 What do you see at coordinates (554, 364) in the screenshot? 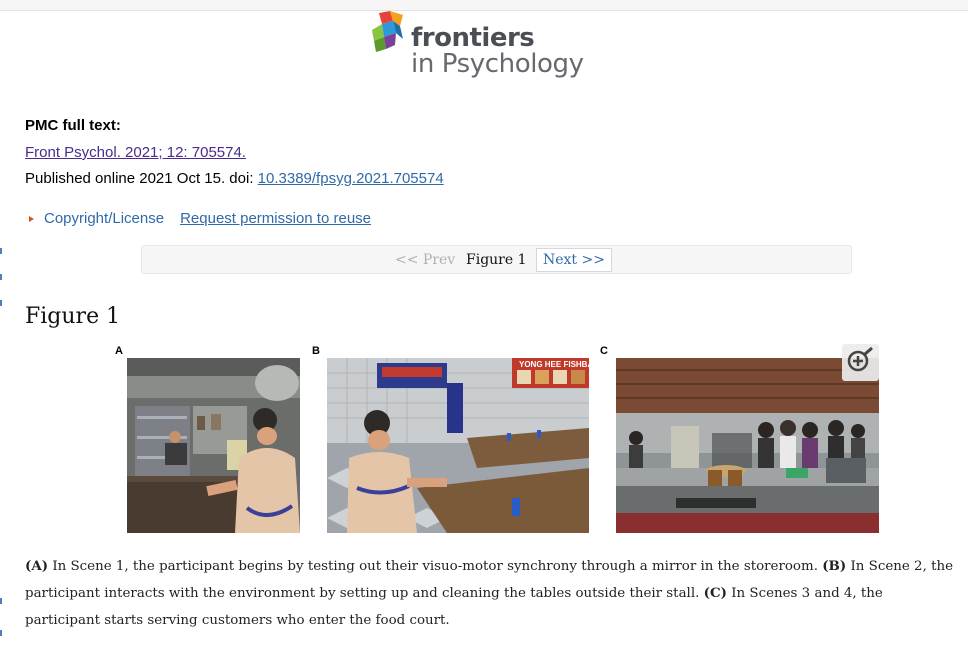
I see `stall-sign-text: YONG HEE FISHBA` at bounding box center [554, 364].